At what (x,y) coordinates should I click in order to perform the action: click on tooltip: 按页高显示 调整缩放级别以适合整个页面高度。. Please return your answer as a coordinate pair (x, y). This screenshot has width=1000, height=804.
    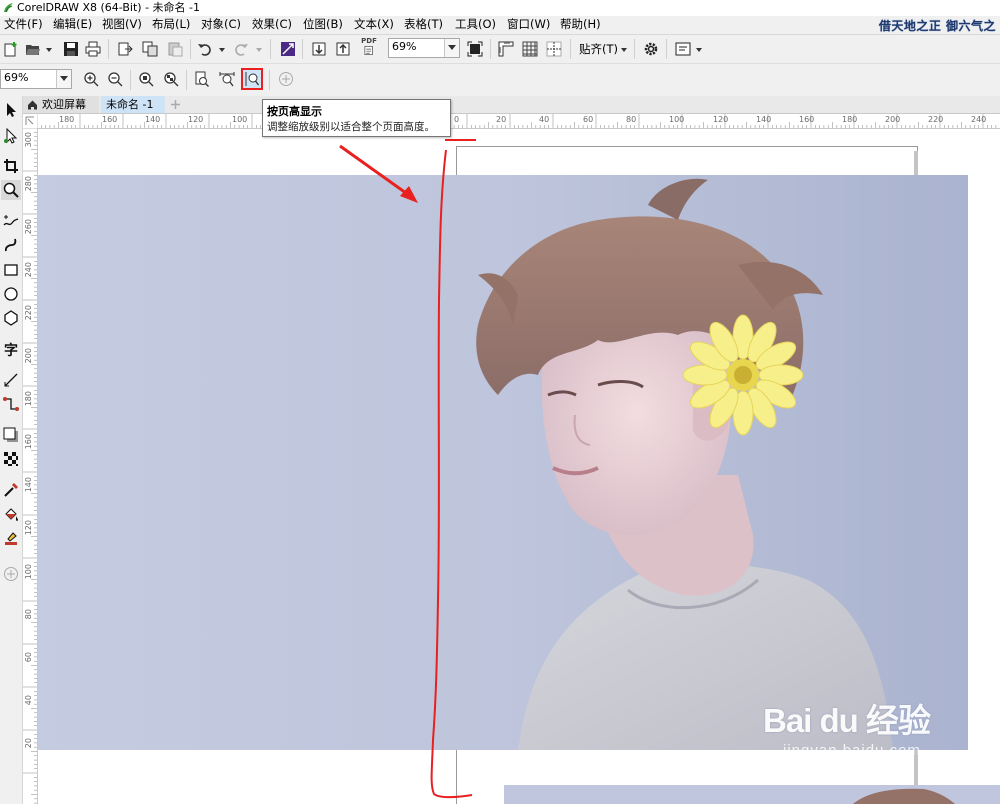
    Looking at the image, I should click on (356, 118).